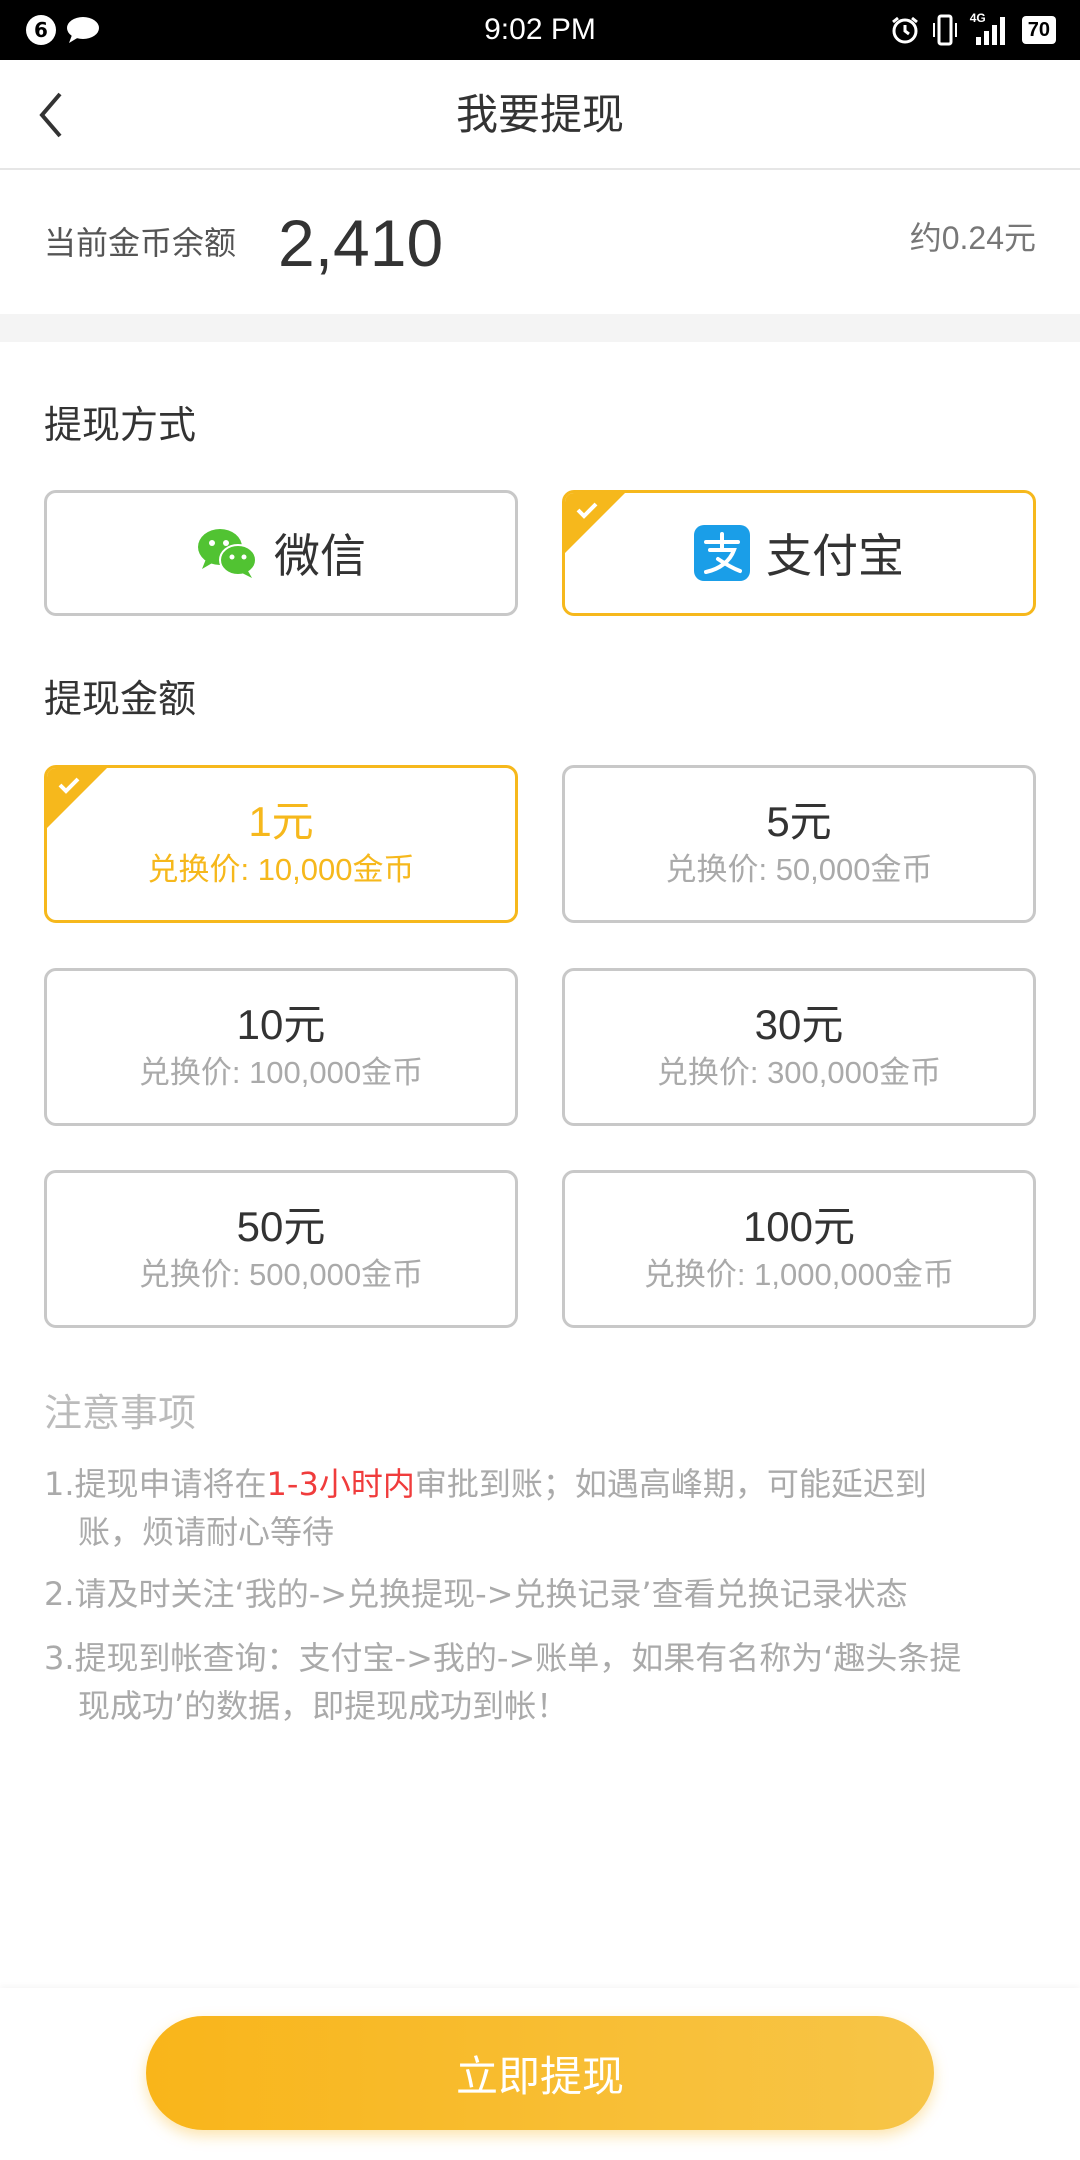  I want to click on status-bar: 6 9:02 PM 4G 70, so click(540, 30).